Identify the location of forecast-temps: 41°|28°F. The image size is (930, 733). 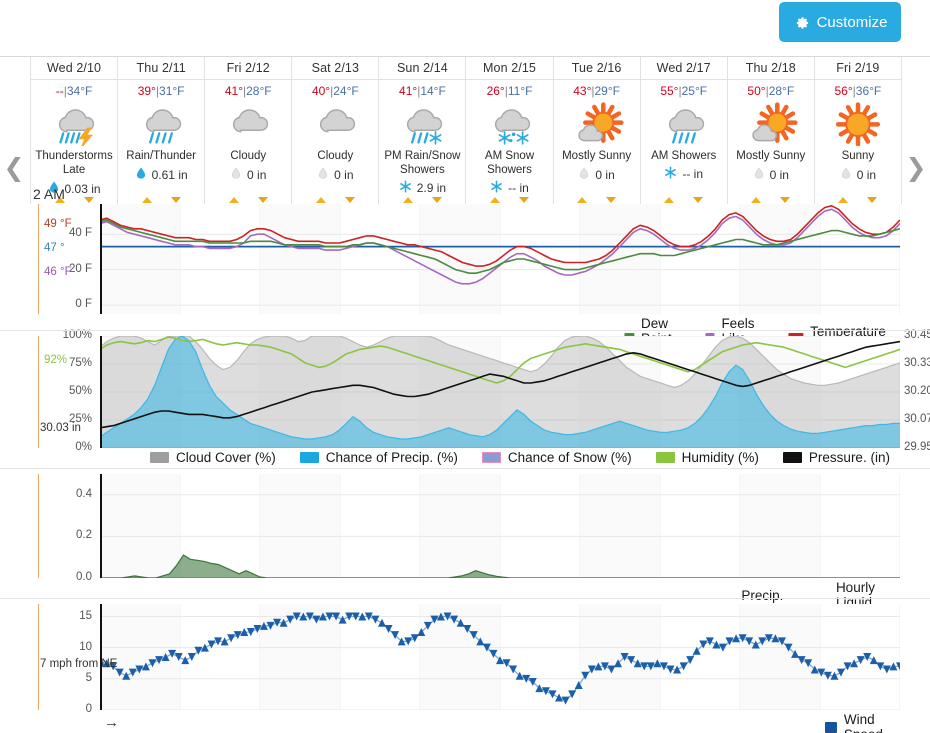
(248, 91).